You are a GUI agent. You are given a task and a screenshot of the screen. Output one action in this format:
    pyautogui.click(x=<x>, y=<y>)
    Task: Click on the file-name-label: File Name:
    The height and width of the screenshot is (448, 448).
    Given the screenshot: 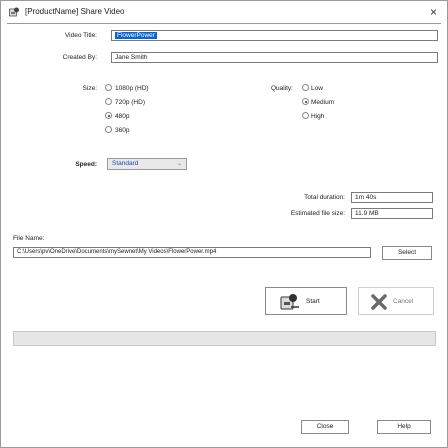 What is the action you would take?
    pyautogui.click(x=29, y=238)
    